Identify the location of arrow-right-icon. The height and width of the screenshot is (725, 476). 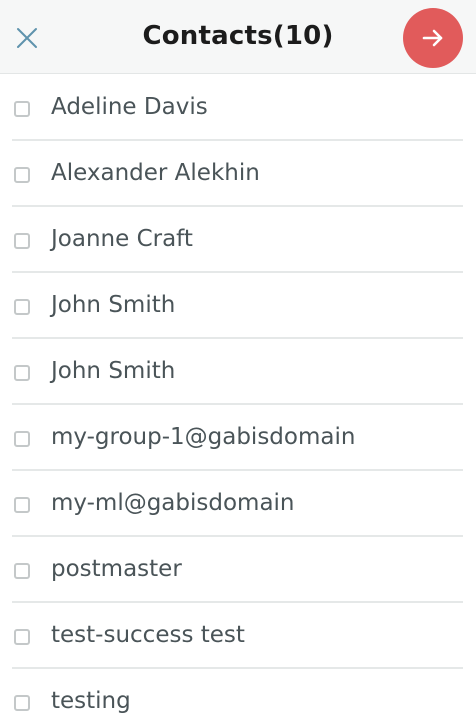
(432, 38).